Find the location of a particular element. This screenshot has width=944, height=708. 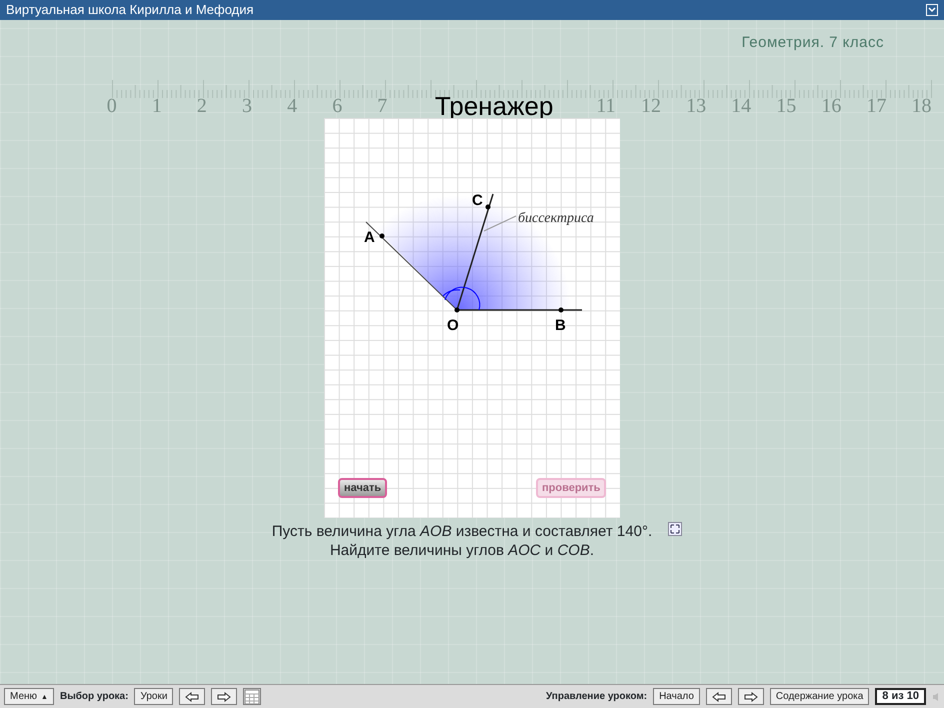

page-title: Тренажер is located at coordinates (494, 106).